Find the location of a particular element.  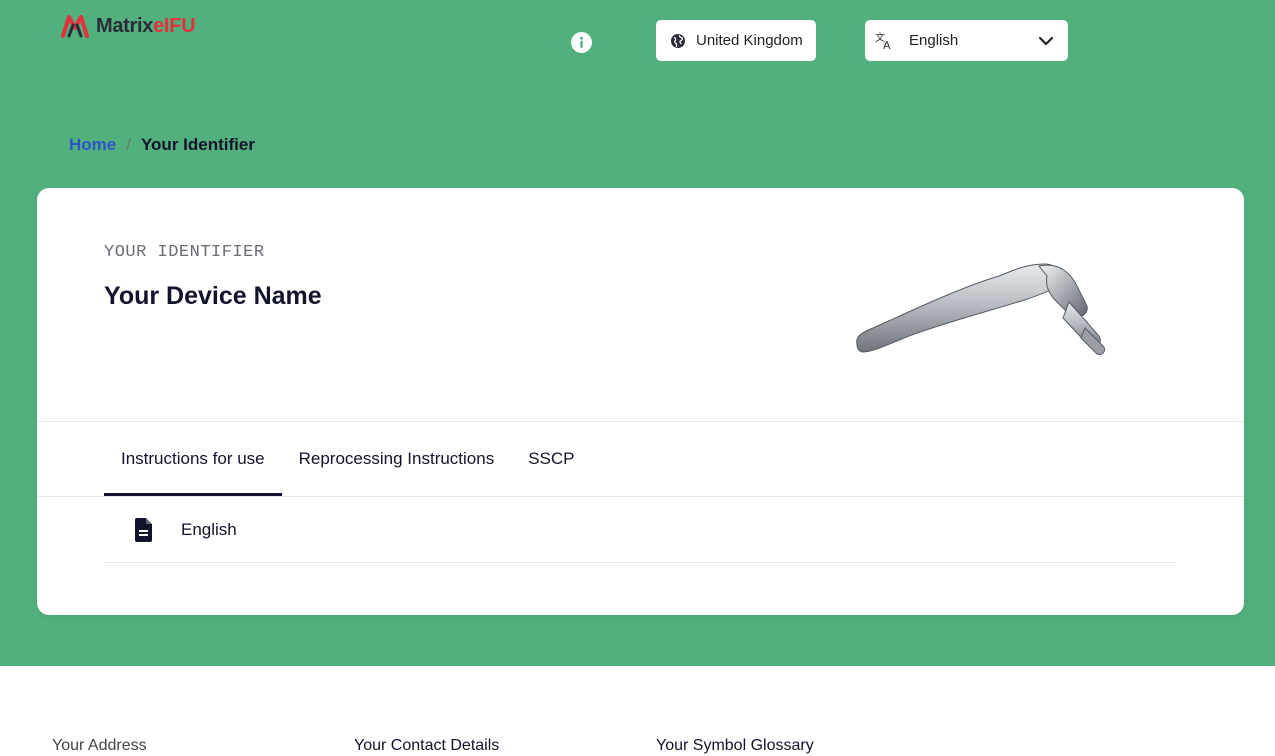

brand-name-part1: Matrix is located at coordinates (125, 25).